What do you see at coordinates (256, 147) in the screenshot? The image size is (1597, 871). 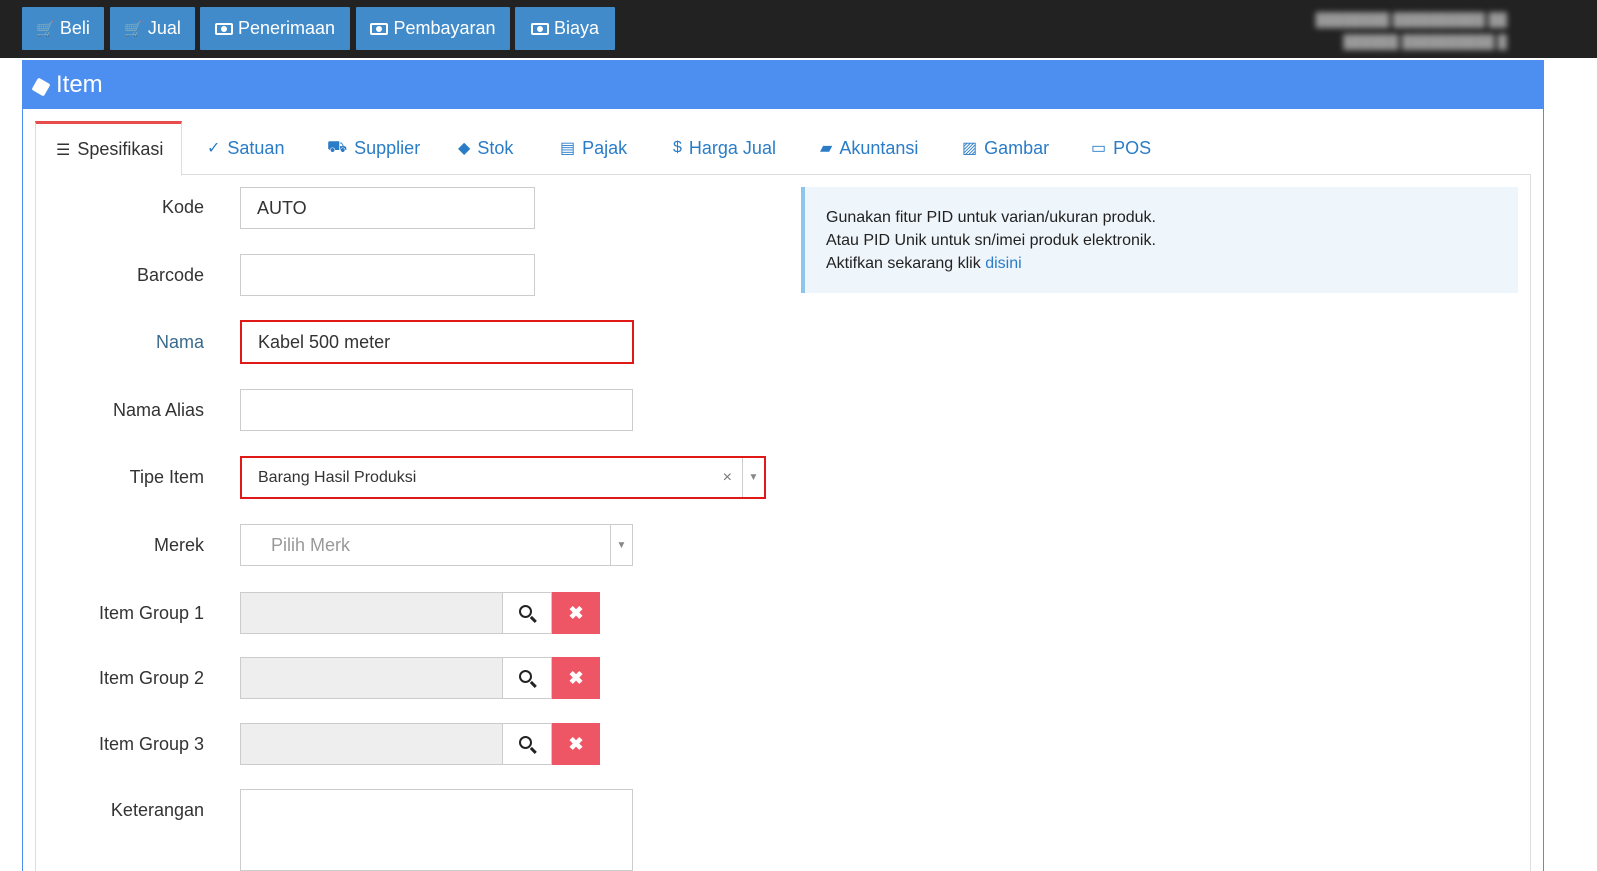 I see `tab-label: Satuan` at bounding box center [256, 147].